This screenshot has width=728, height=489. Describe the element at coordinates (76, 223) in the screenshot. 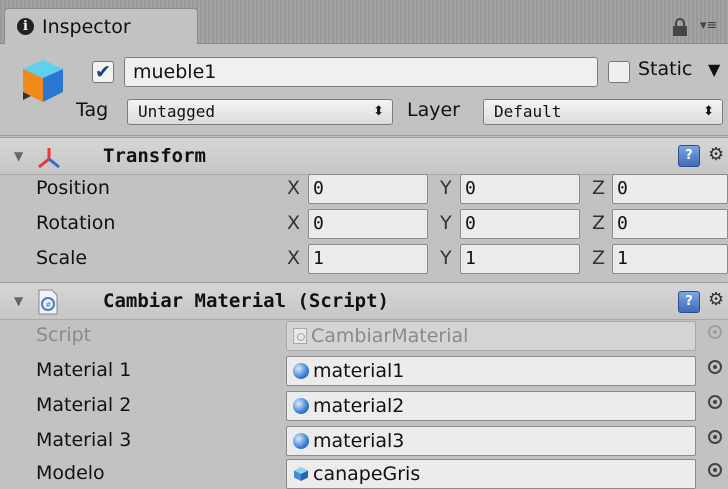

I see `row-label: Rotation` at that location.